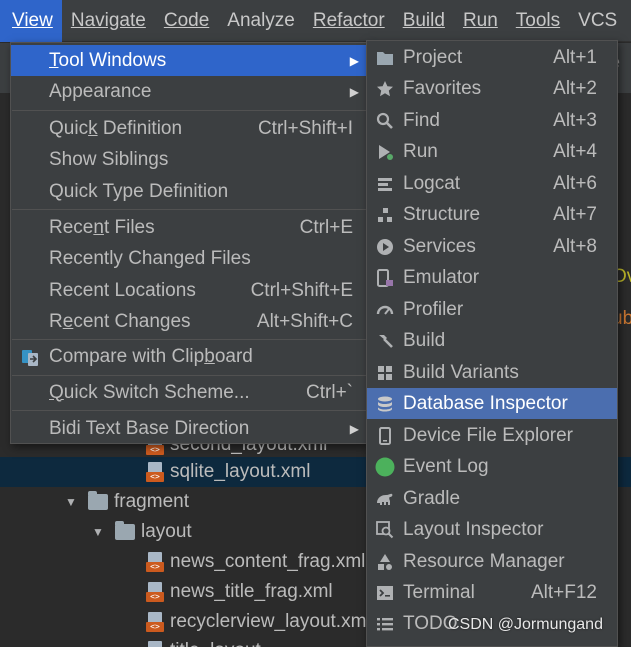  What do you see at coordinates (189, 159) in the screenshot?
I see `menu-item-show-siblings: Show Siblings` at bounding box center [189, 159].